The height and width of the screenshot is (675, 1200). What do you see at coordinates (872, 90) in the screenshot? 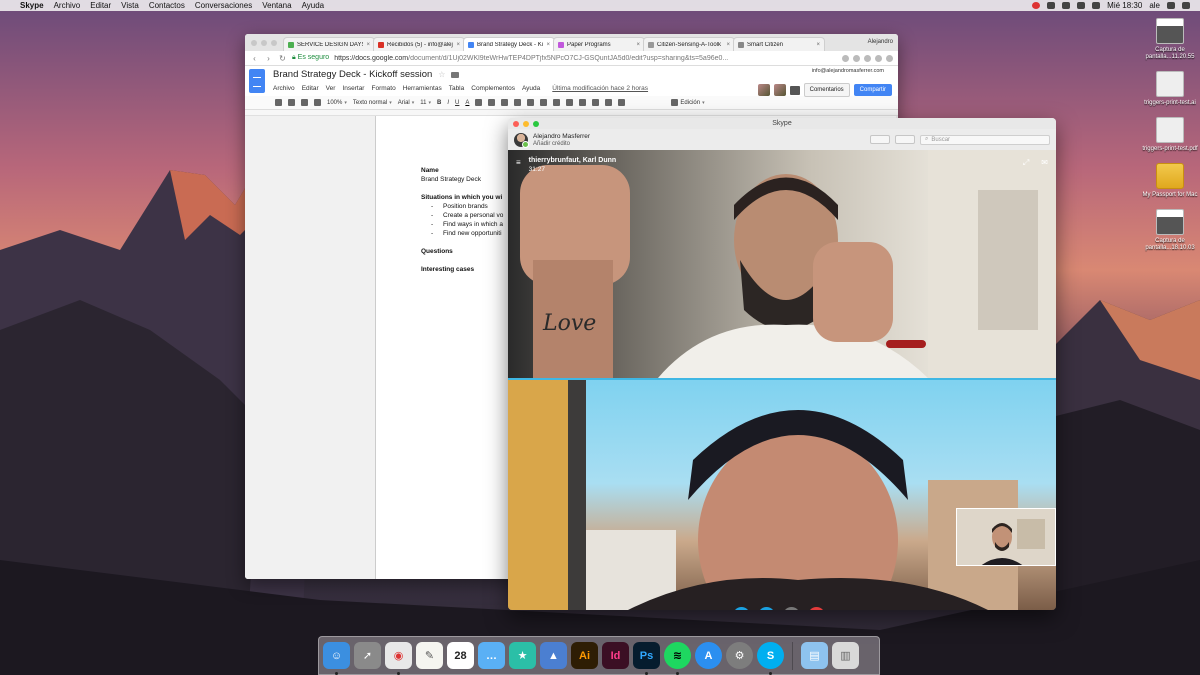
I see `share-button: Compartir` at bounding box center [872, 90].